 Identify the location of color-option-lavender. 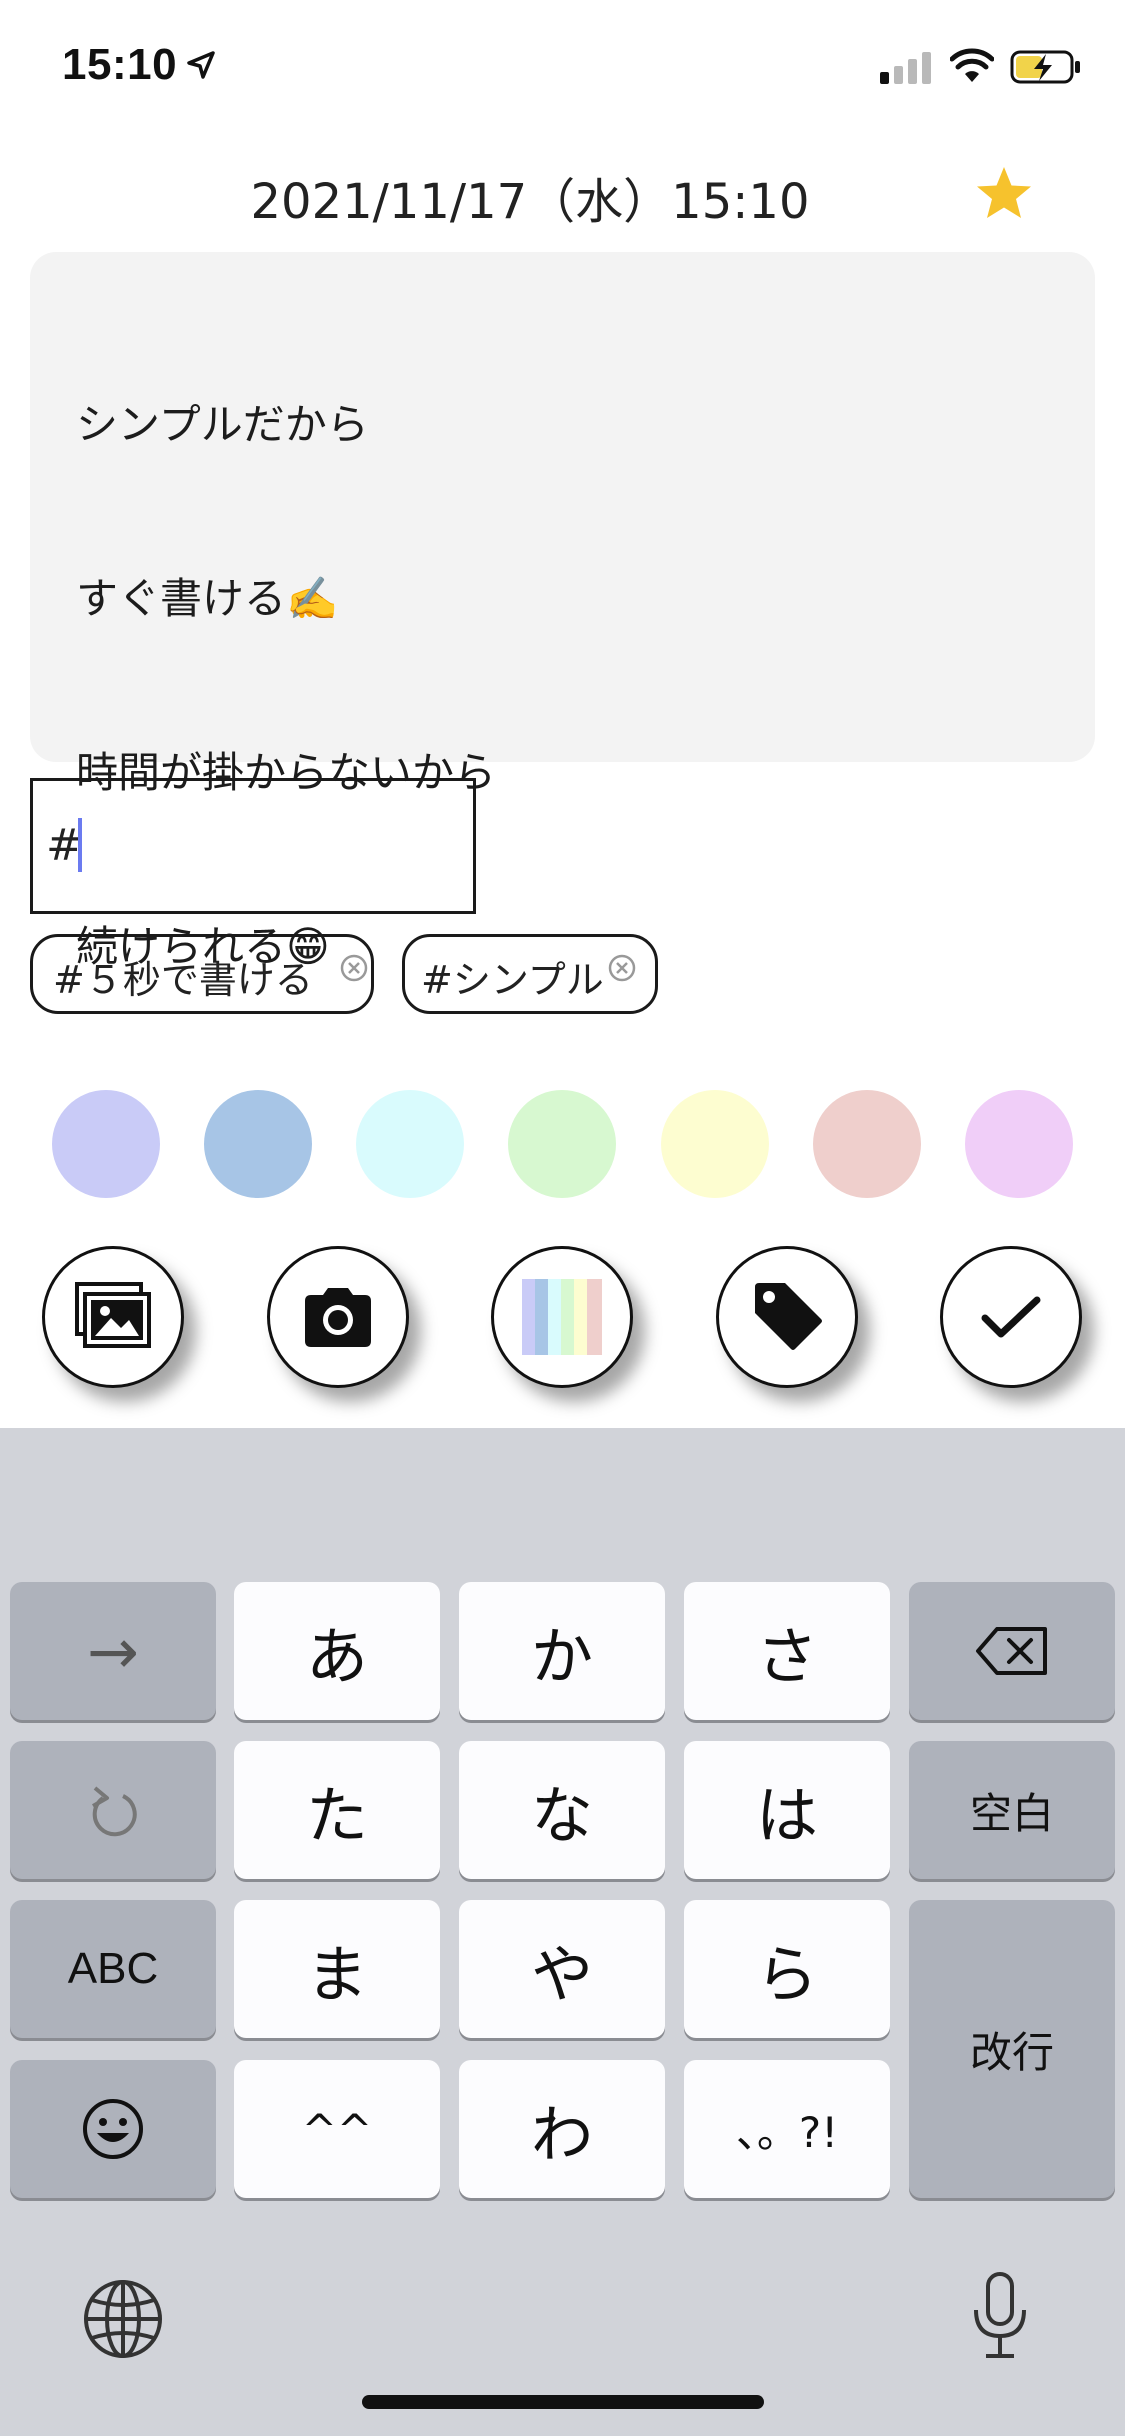
(106, 1144).